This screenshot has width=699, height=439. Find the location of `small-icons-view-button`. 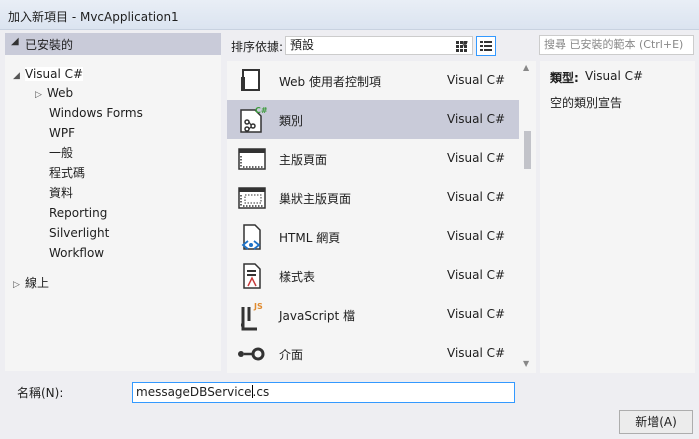

small-icons-view-button is located at coordinates (486, 46).